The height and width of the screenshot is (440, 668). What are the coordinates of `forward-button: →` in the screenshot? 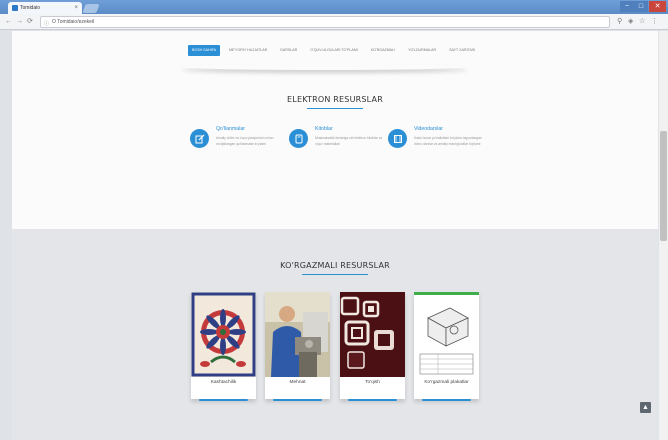 It's located at (19, 22).